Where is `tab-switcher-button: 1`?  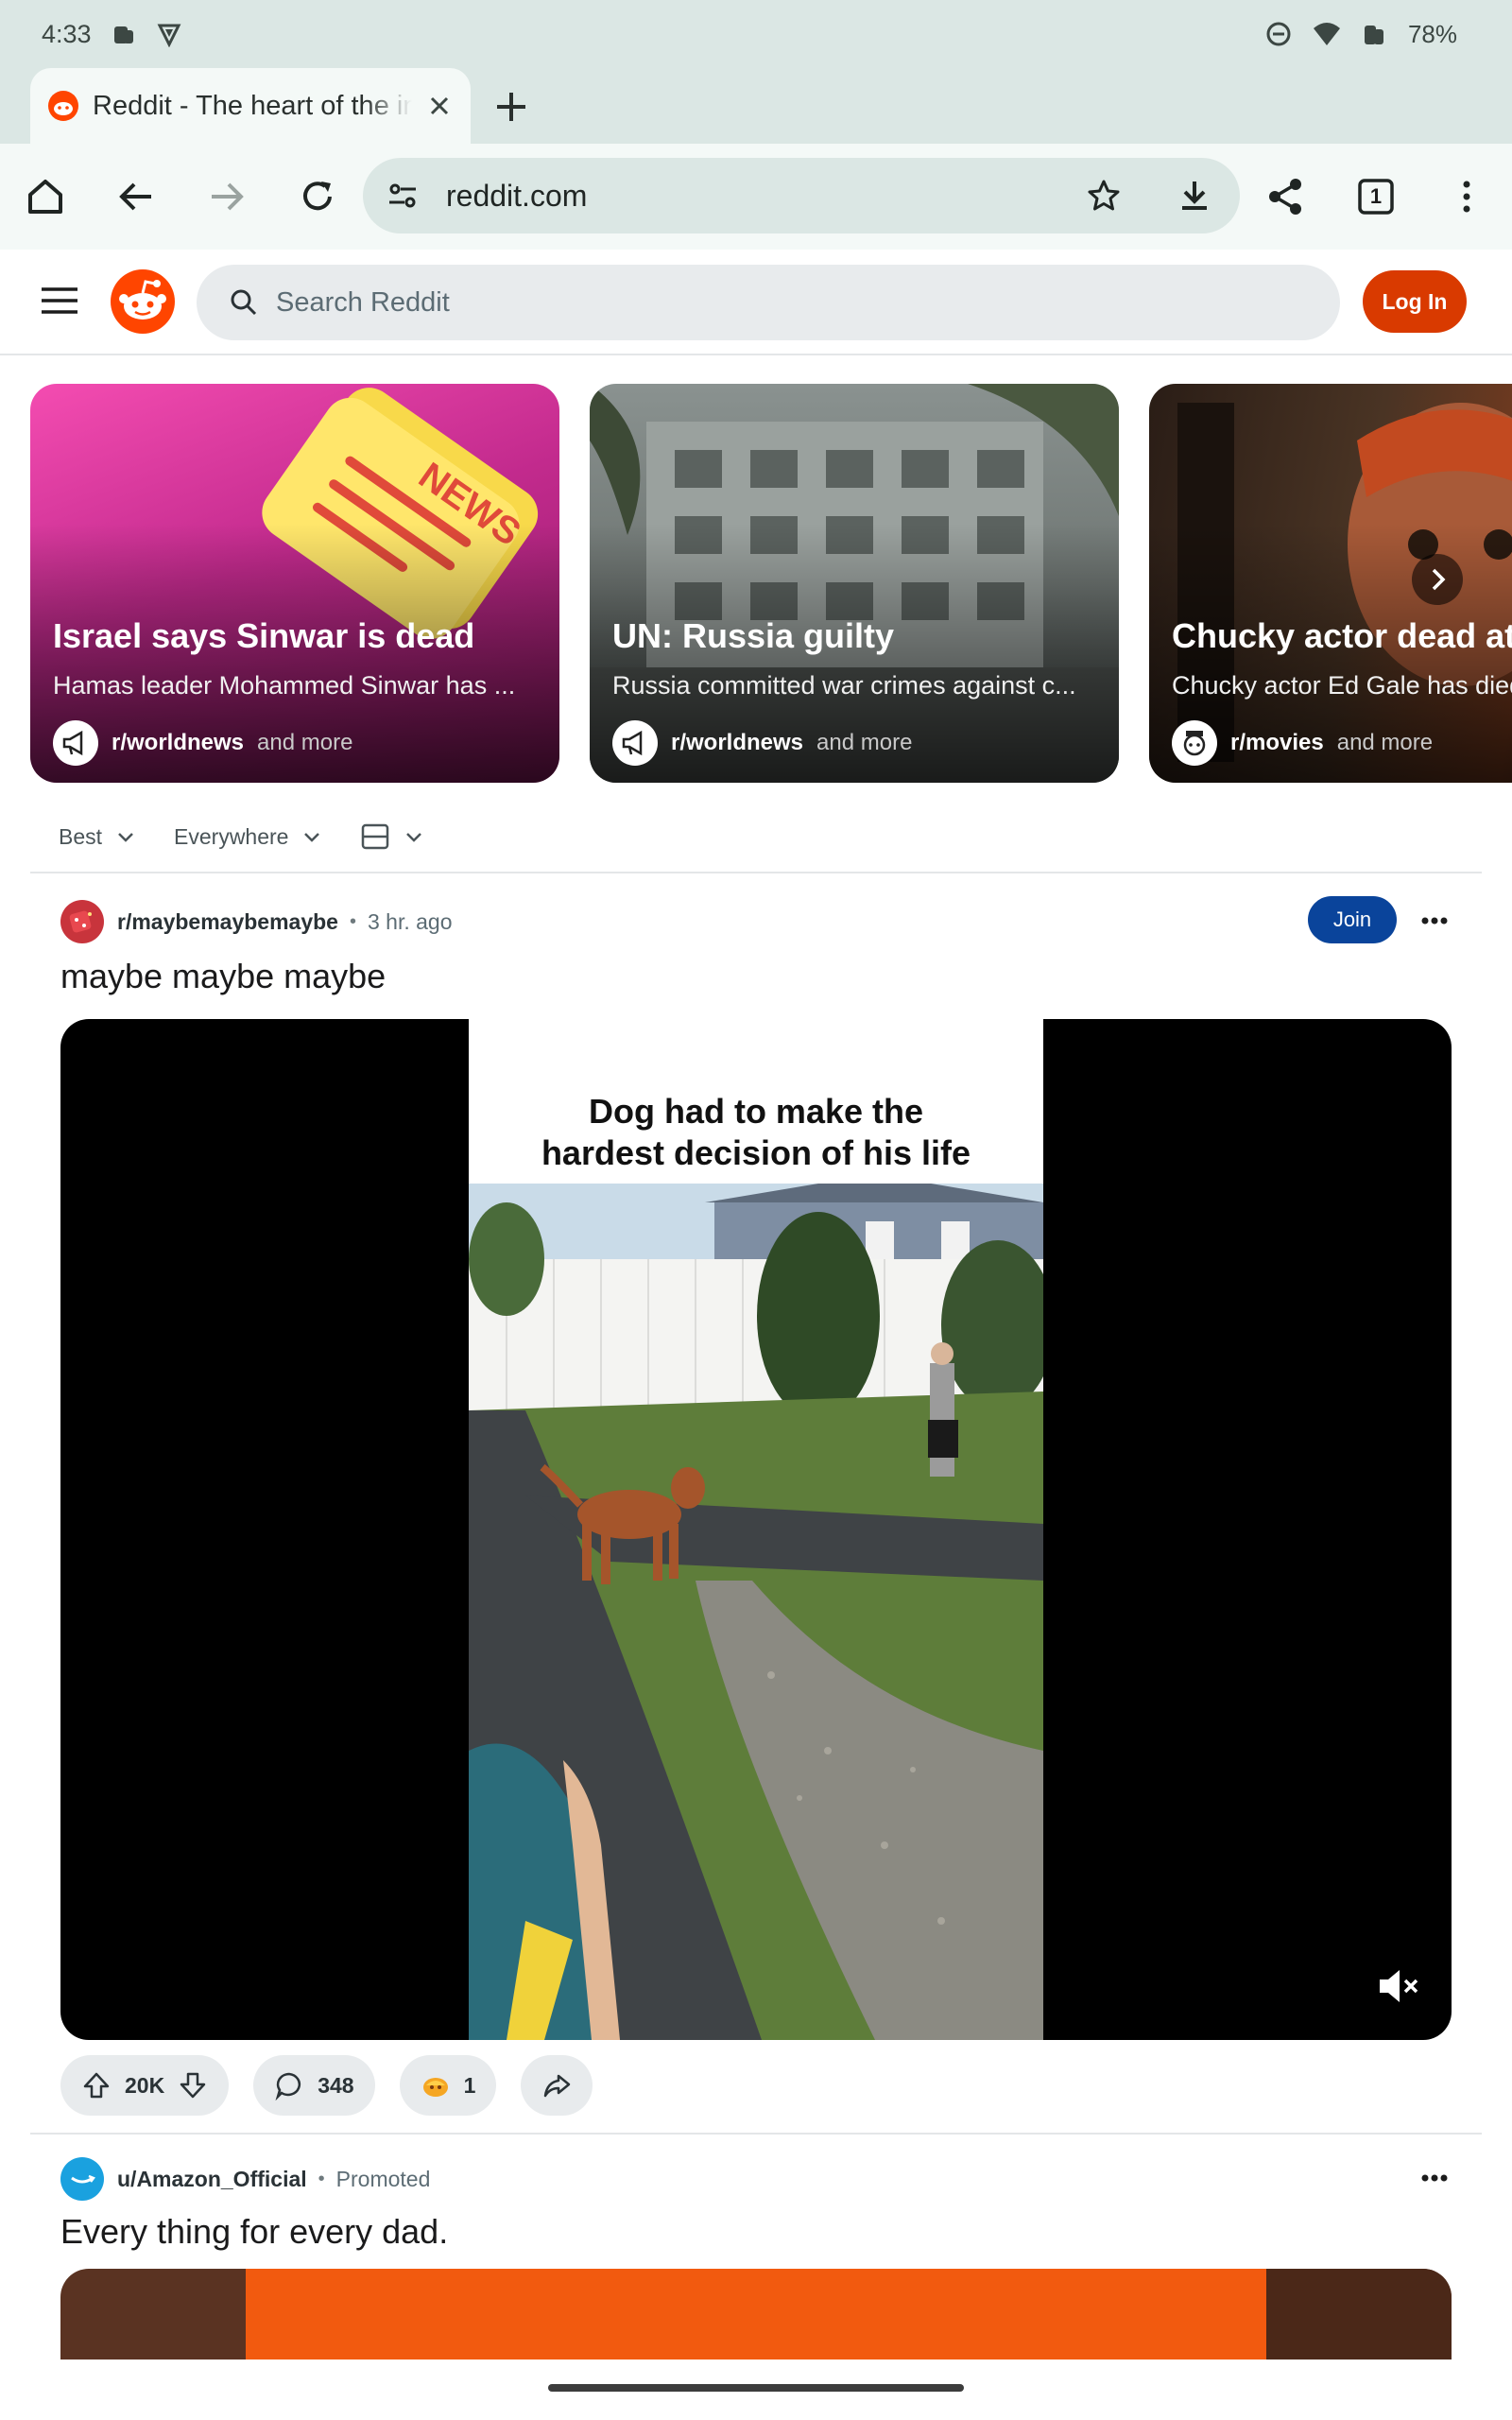 tab-switcher-button: 1 is located at coordinates (1375, 196).